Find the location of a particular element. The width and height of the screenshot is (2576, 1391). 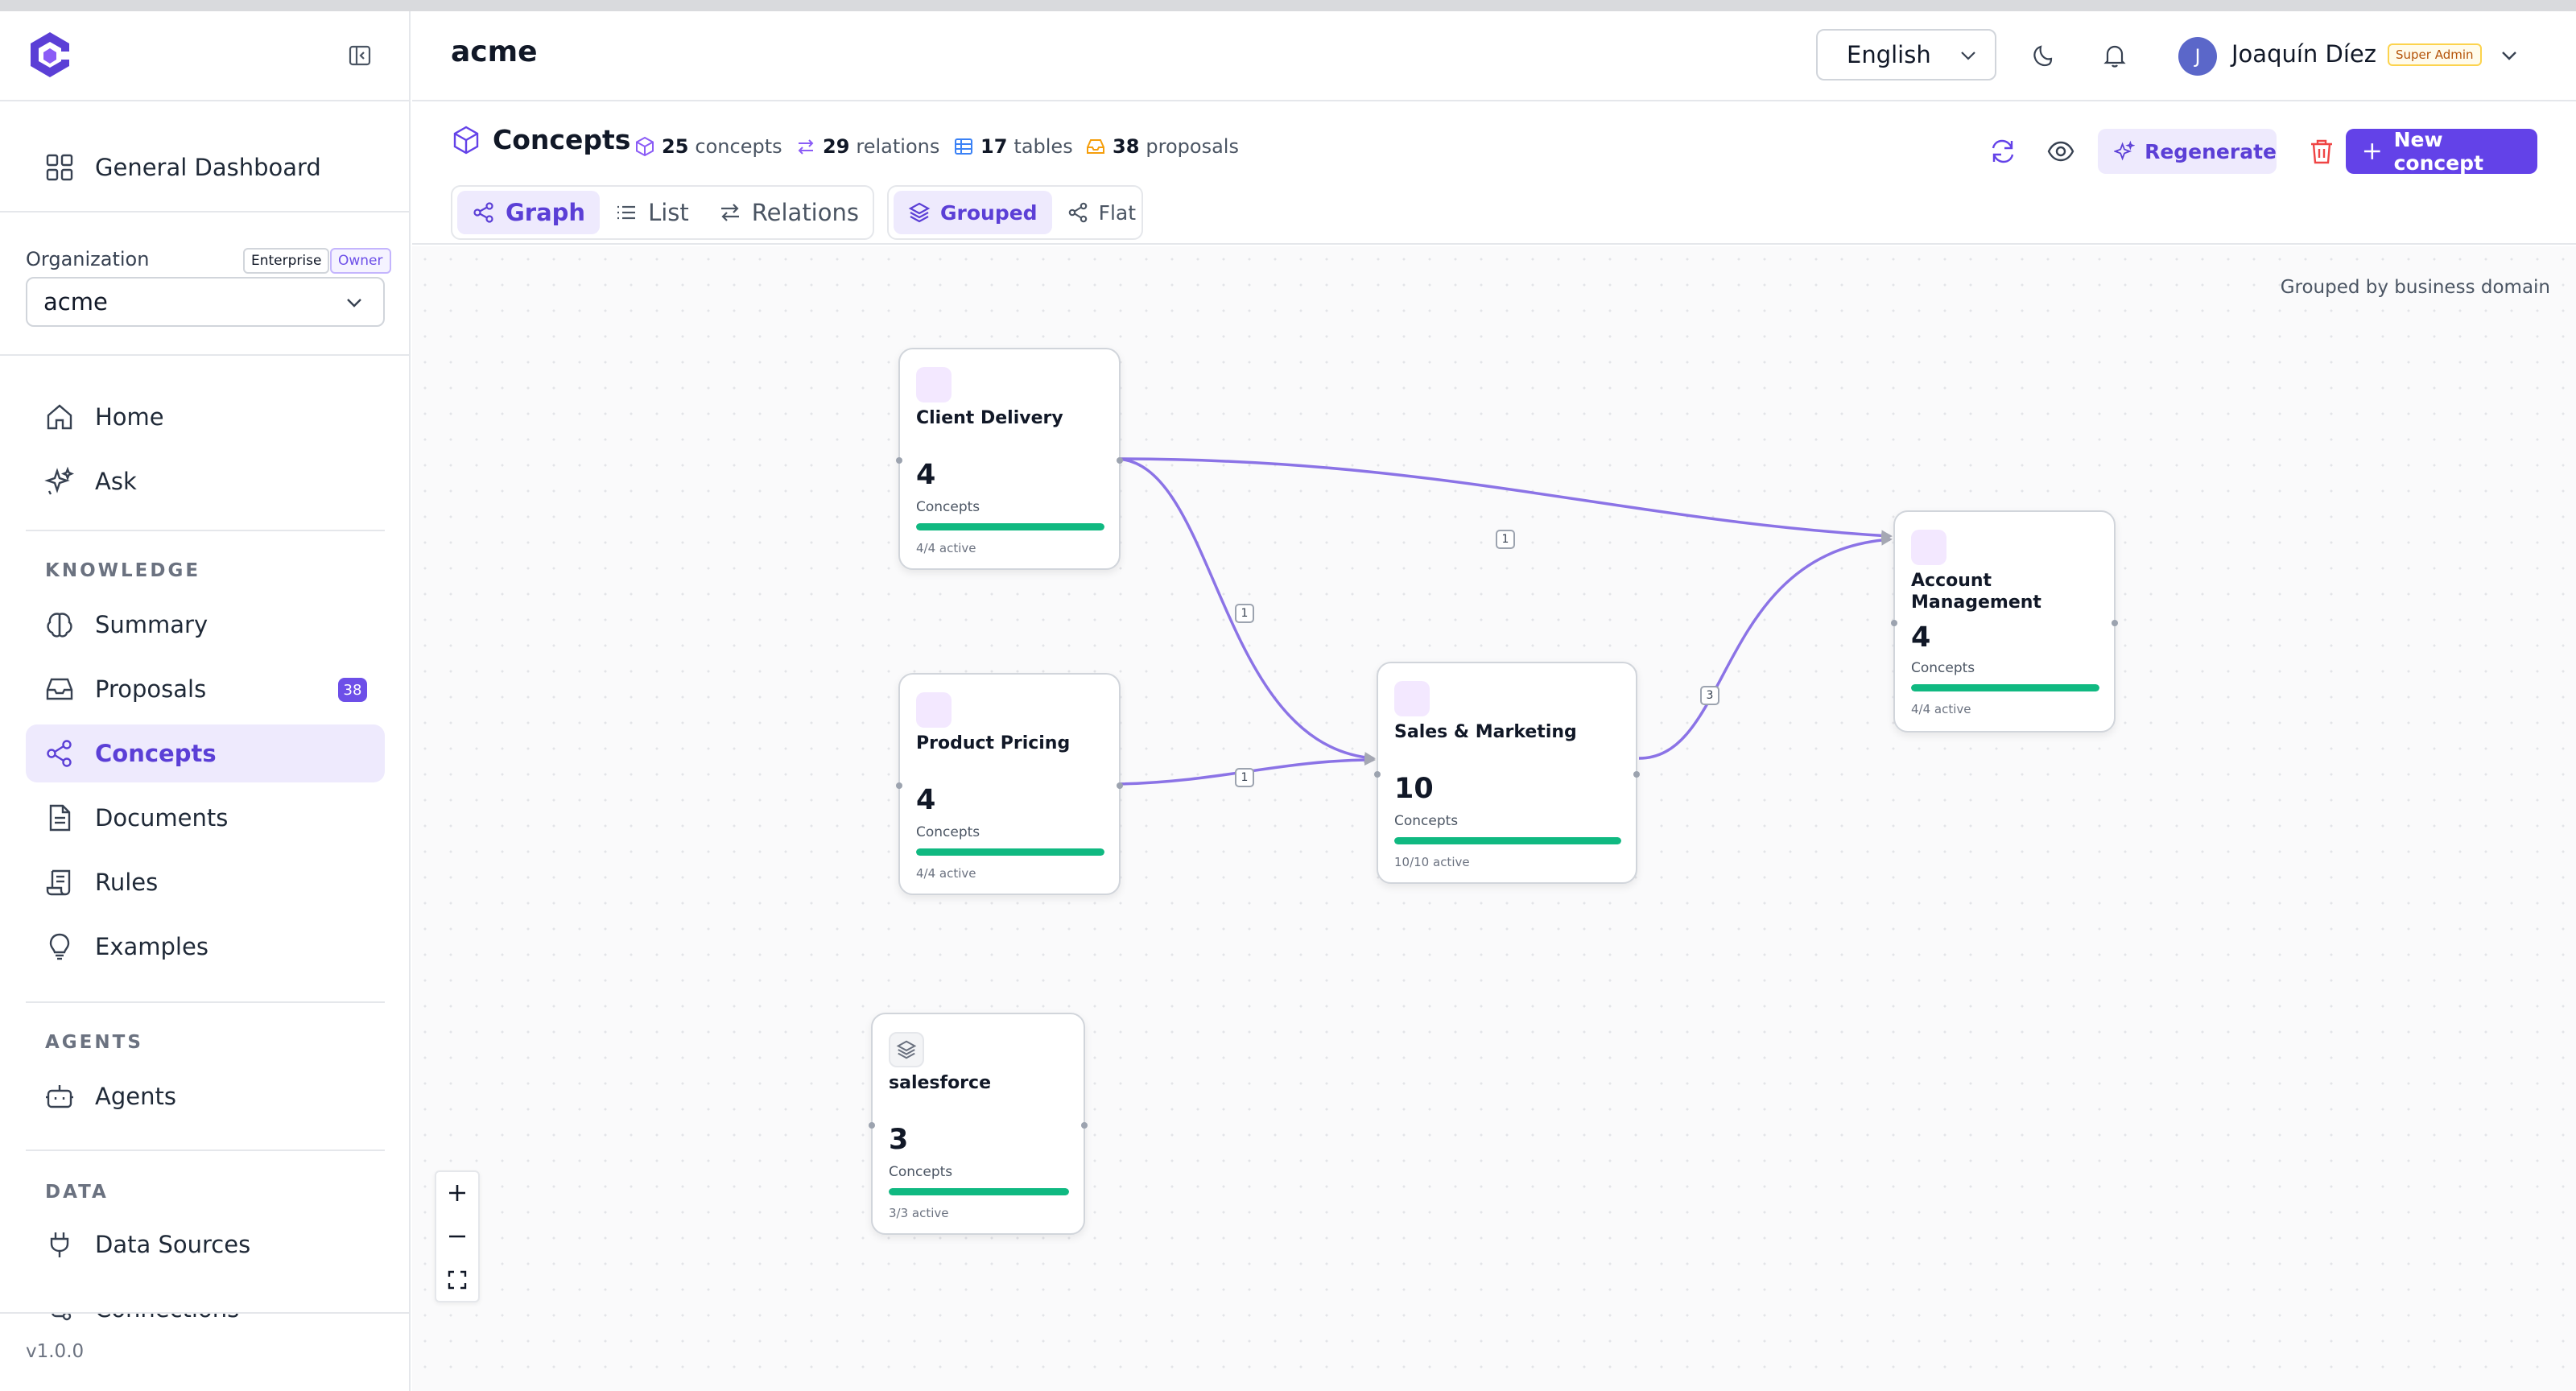

group-name: salesforce is located at coordinates (940, 1083).